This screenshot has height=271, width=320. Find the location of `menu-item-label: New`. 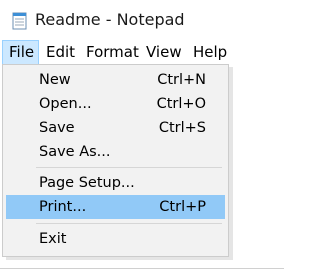

menu-item-label: New is located at coordinates (55, 80).